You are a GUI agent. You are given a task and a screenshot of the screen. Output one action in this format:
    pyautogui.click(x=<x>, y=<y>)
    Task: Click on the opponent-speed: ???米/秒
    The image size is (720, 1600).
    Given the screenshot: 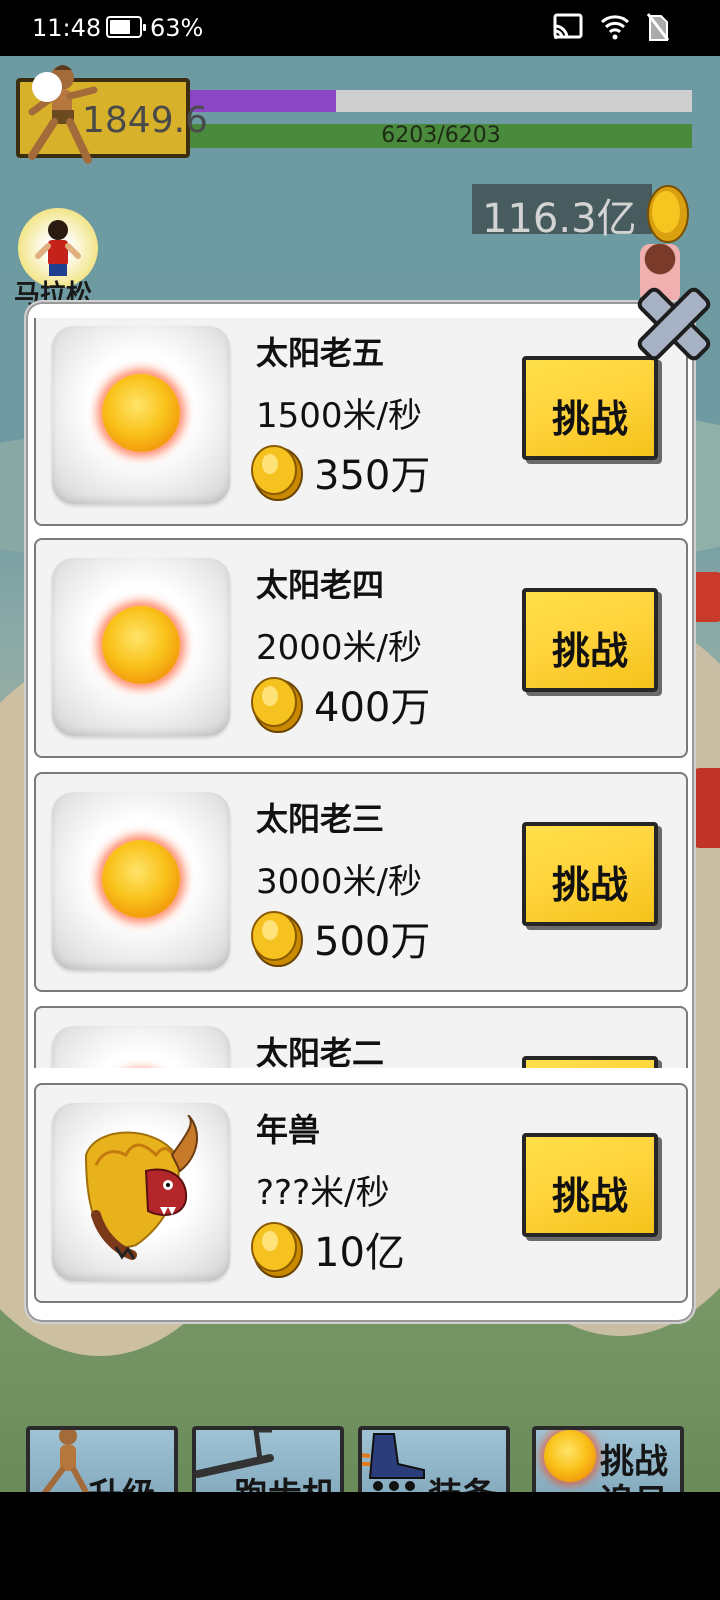 What is the action you would take?
    pyautogui.click(x=323, y=1193)
    